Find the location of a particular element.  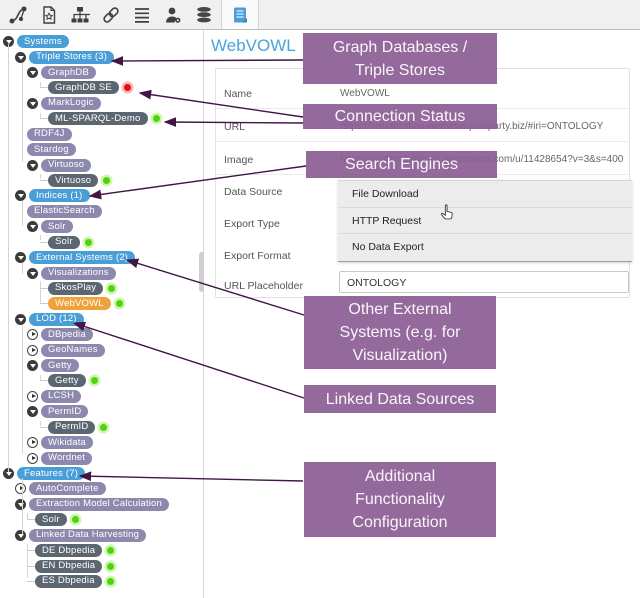

tree-row: GraphDB is located at coordinates (101, 72).